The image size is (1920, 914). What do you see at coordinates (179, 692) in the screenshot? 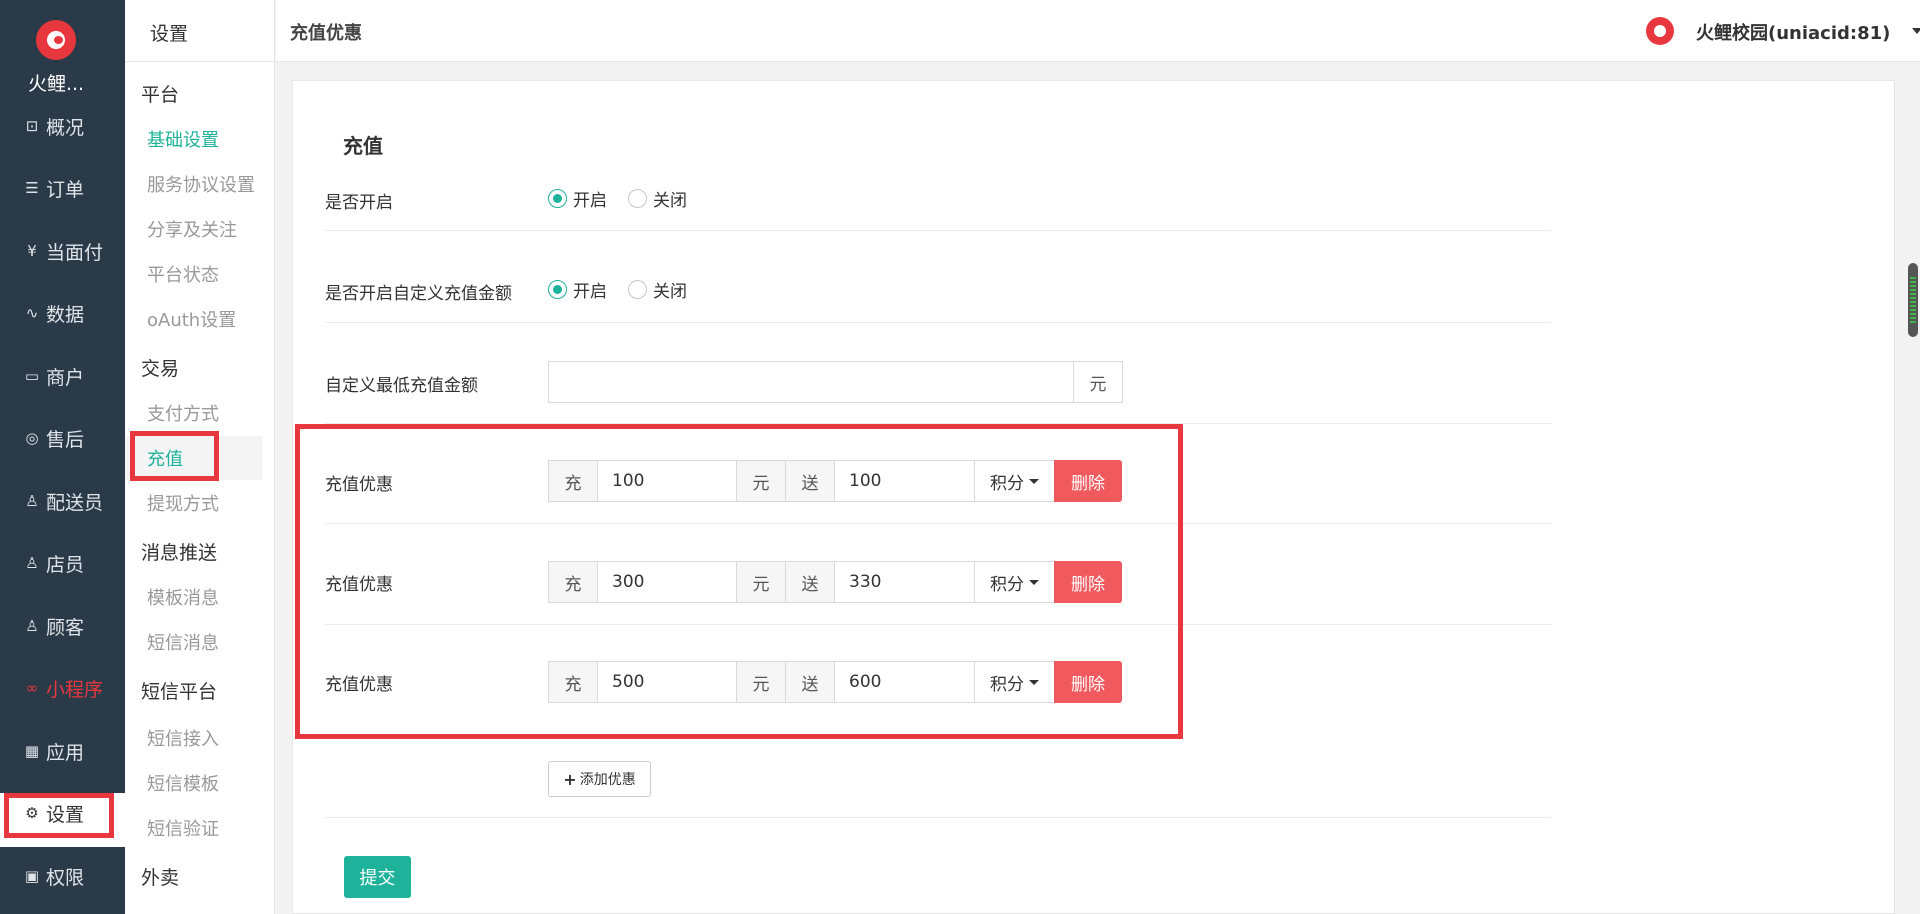
I see `subnav-group-sms: 短信平台` at bounding box center [179, 692].